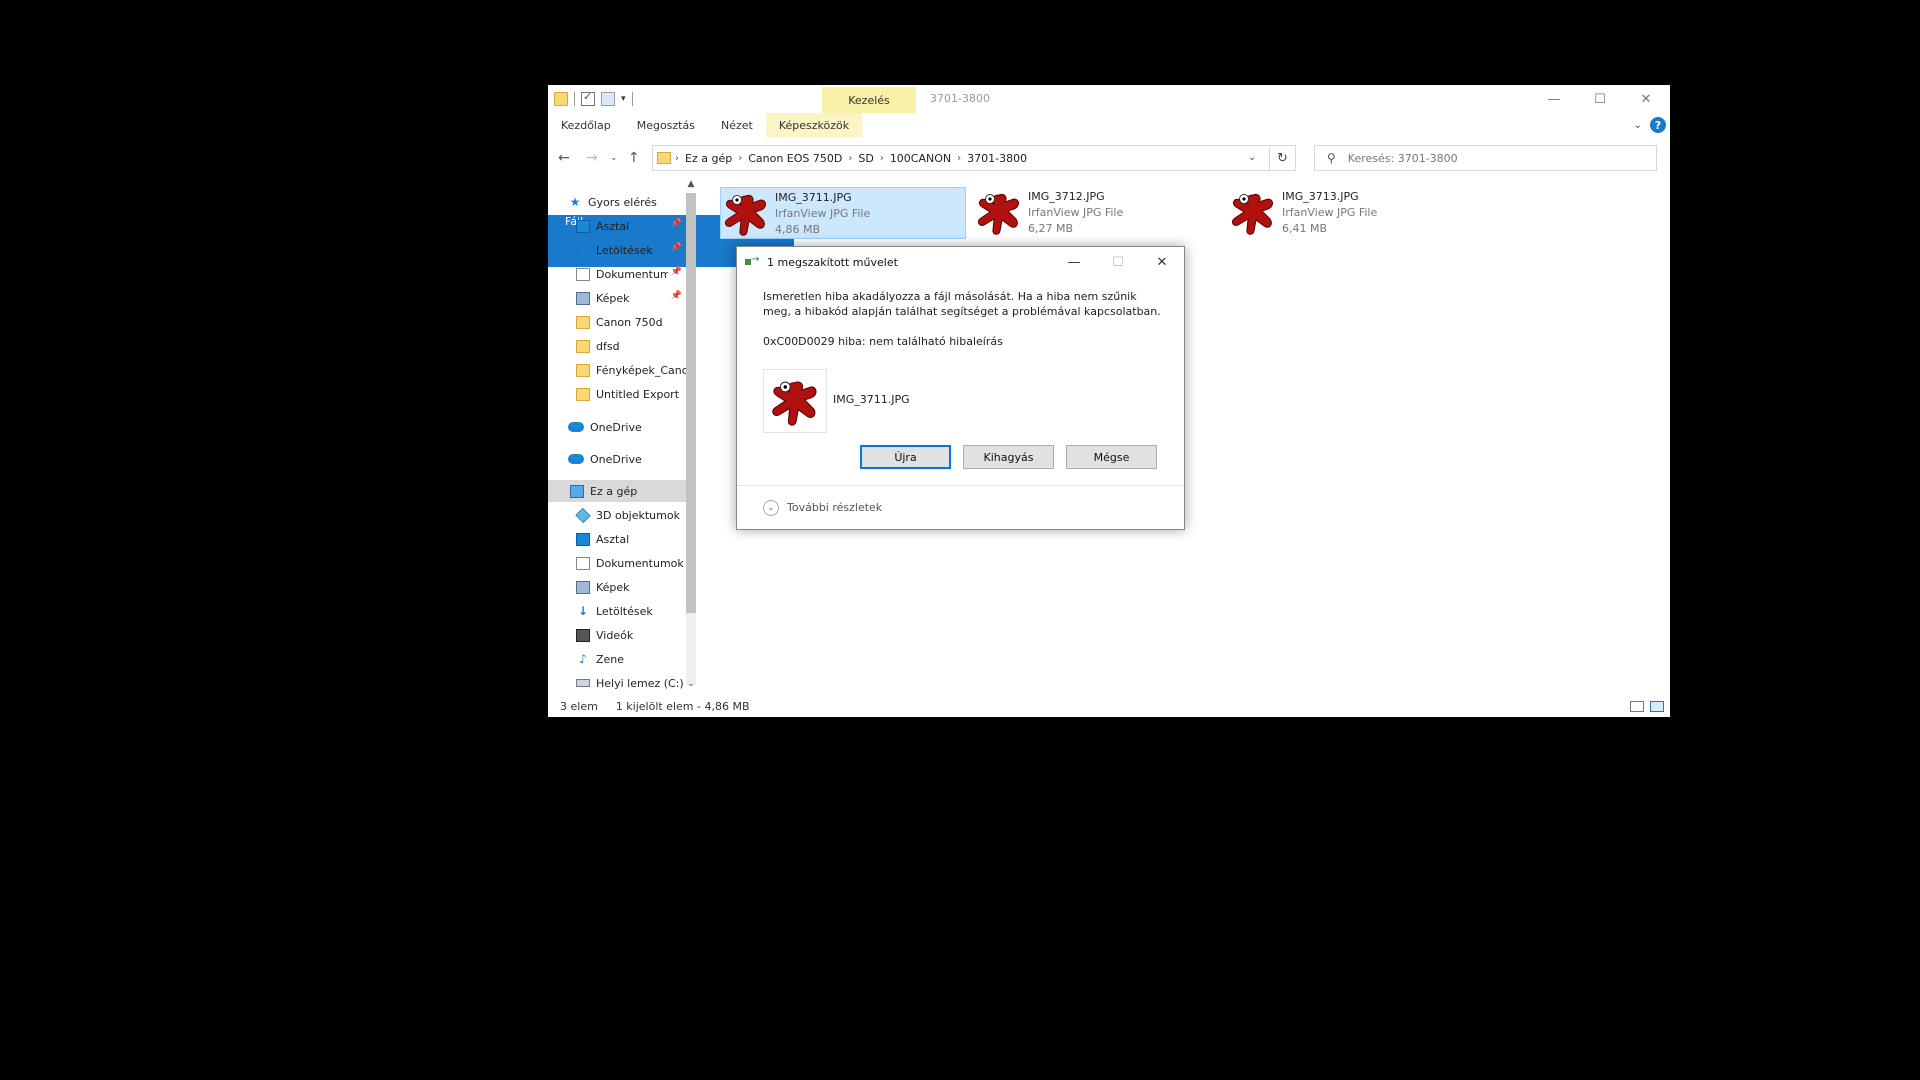 The width and height of the screenshot is (1920, 1080). Describe the element at coordinates (592, 158) in the screenshot. I see `forward-arrow-icon: →` at that location.